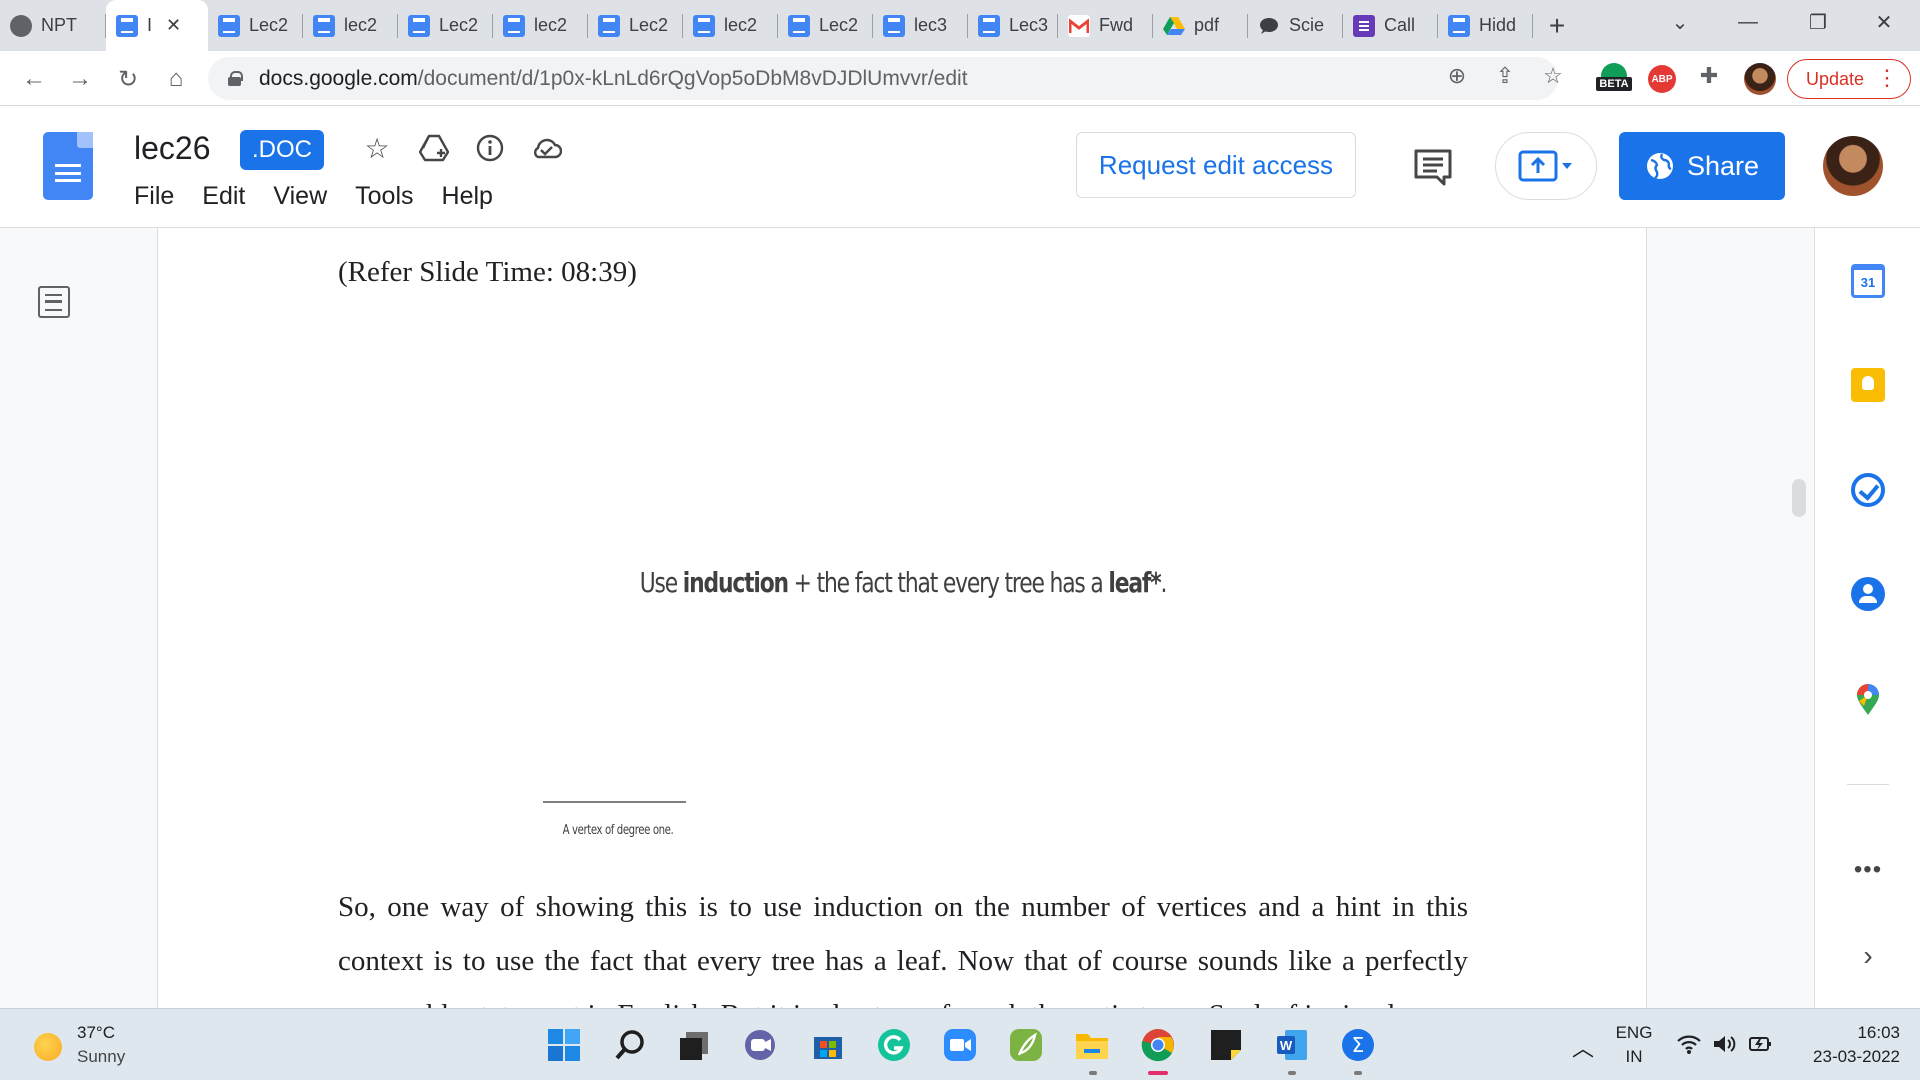 This screenshot has height=1080, width=1920. What do you see at coordinates (172, 148) in the screenshot?
I see `document-title: lec26` at bounding box center [172, 148].